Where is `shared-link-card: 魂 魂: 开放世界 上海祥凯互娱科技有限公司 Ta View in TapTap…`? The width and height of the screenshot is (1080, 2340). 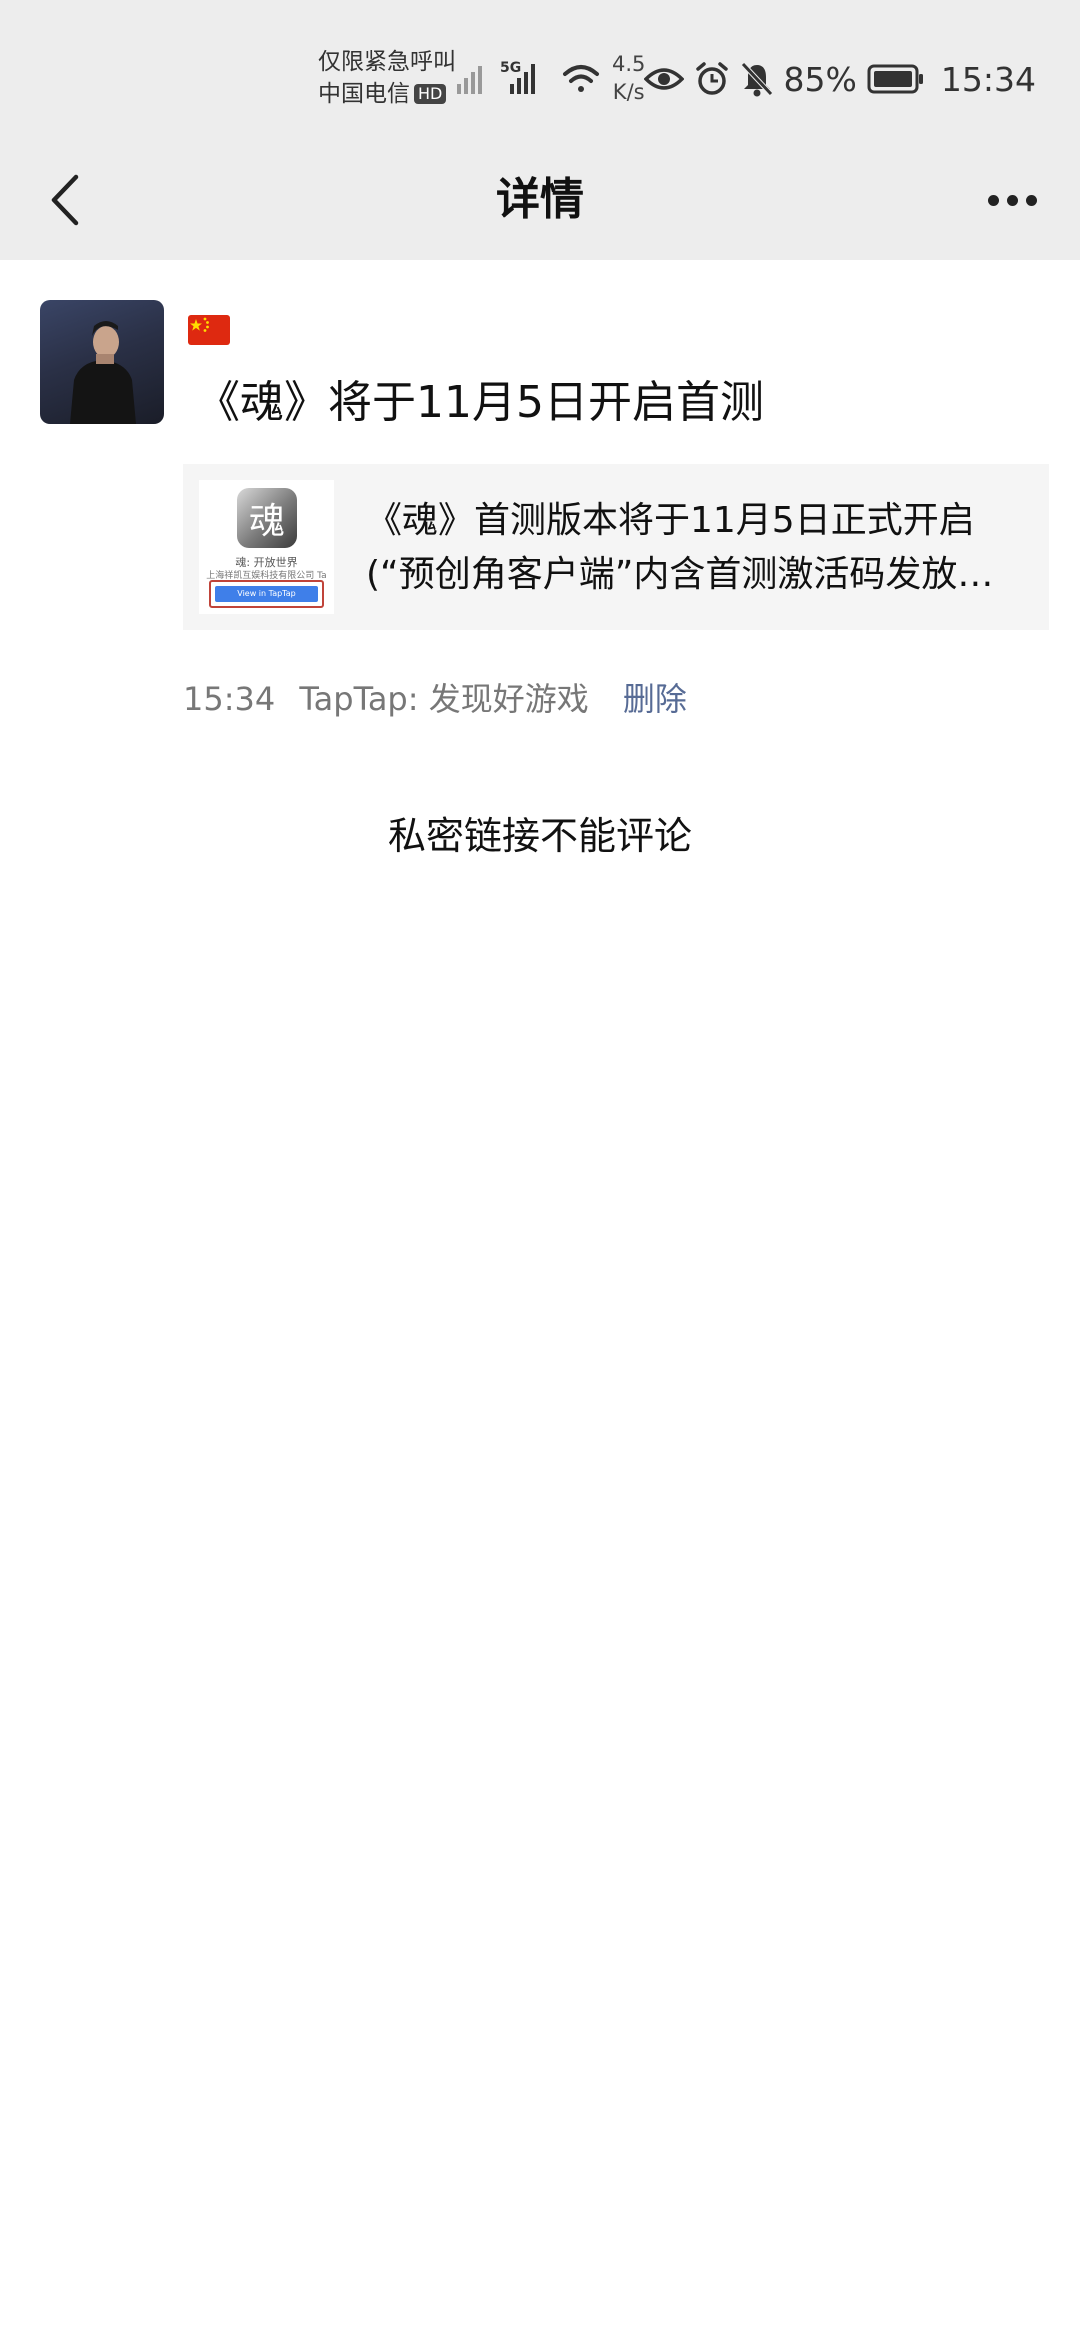
shared-link-card: 魂 魂: 开放世界 上海祥凯互娱科技有限公司 Ta View in TapTap… is located at coordinates (616, 547).